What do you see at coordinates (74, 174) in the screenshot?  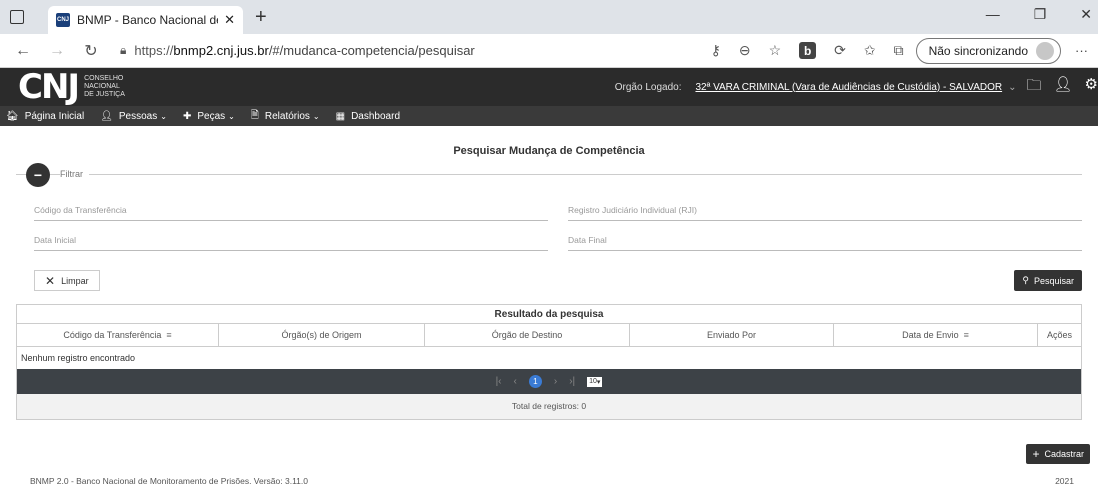 I see `filter-label: Filtrar` at bounding box center [74, 174].